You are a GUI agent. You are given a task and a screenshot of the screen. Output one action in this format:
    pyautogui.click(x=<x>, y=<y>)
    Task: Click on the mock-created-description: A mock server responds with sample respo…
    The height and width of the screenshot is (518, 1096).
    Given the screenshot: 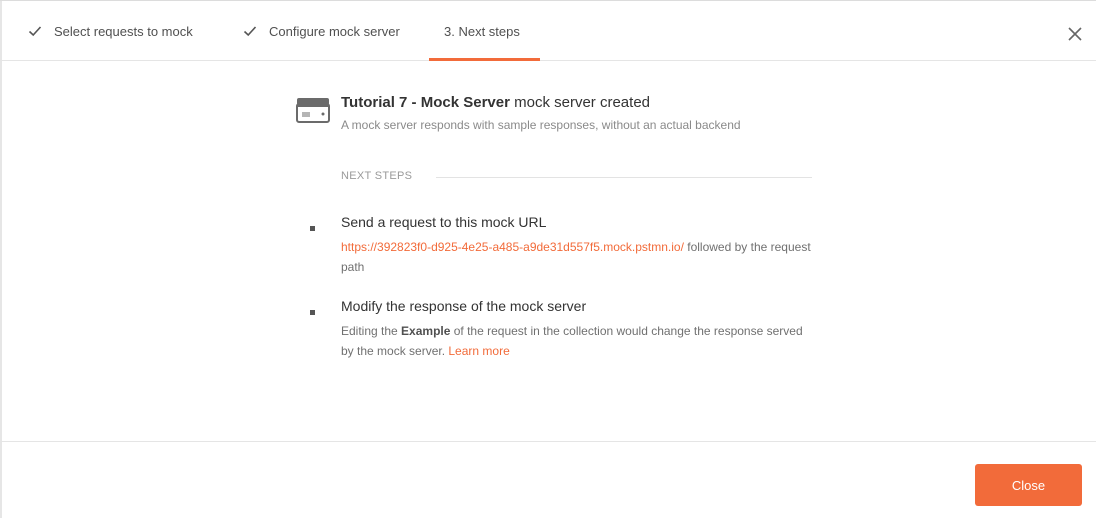 What is the action you would take?
    pyautogui.click(x=541, y=125)
    